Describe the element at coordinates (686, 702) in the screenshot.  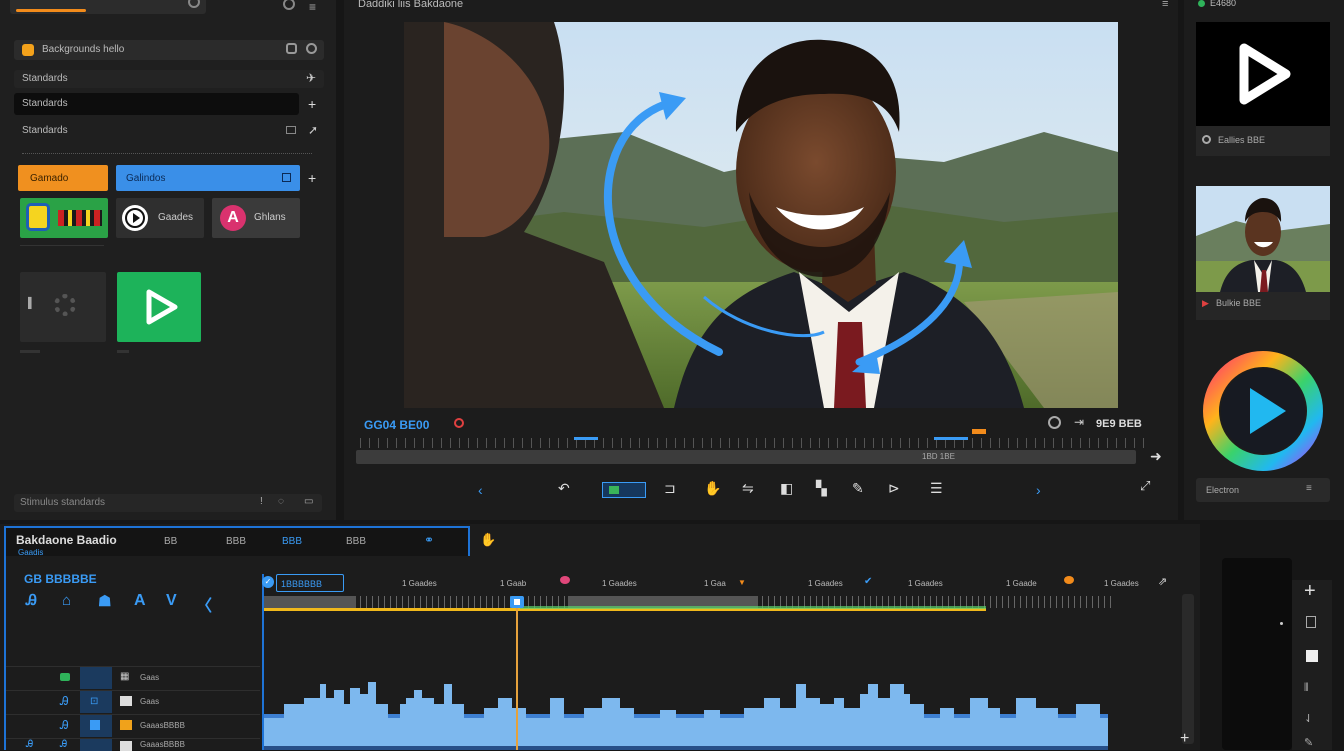
I see `audio-waveform` at that location.